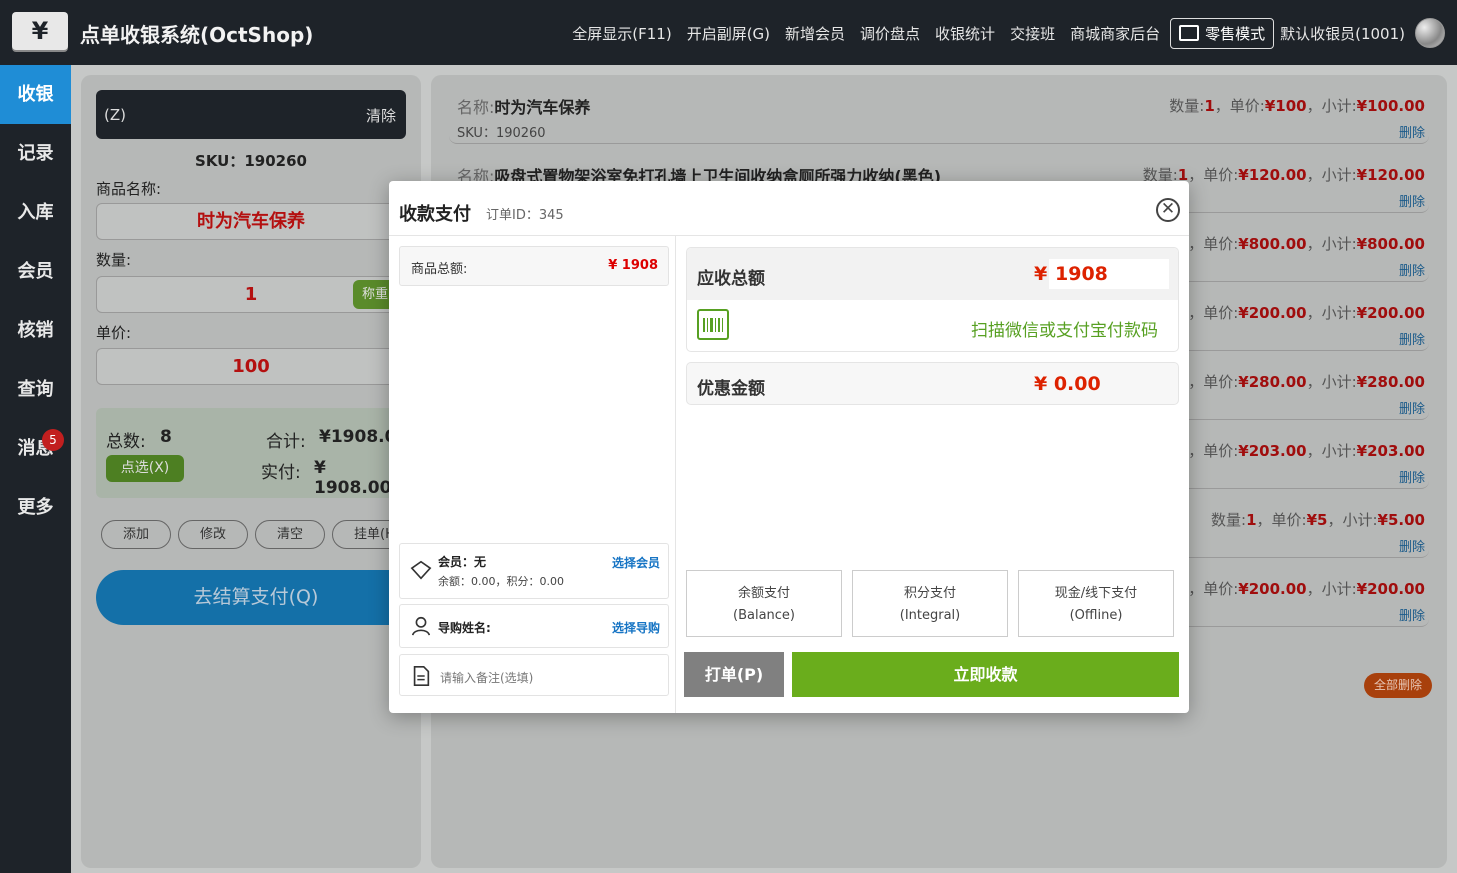  What do you see at coordinates (1064, 328) in the screenshot?
I see `scan-payment-hint: 扫描微信或支付宝付款码` at bounding box center [1064, 328].